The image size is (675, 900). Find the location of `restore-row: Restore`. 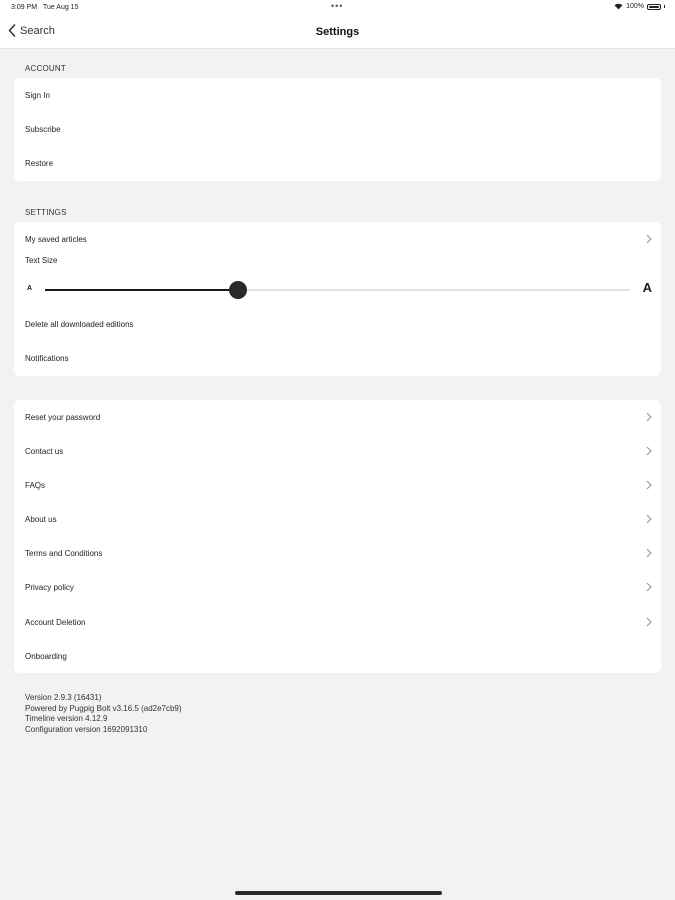

restore-row: Restore is located at coordinates (337, 163).